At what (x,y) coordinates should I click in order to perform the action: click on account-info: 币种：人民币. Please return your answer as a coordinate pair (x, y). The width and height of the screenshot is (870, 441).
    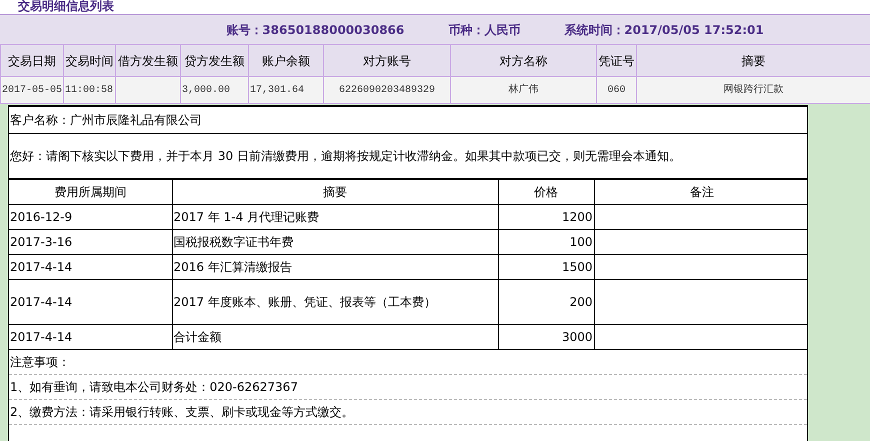
    Looking at the image, I should click on (484, 30).